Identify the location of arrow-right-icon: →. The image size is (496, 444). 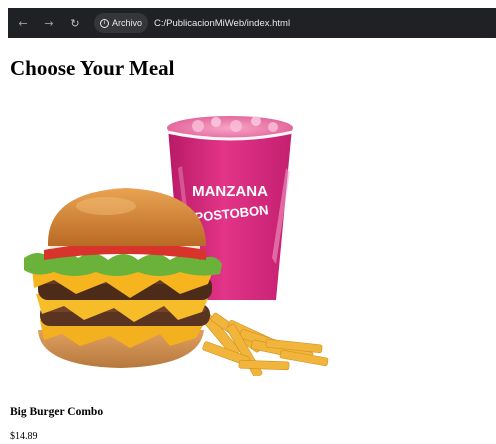
(49, 23).